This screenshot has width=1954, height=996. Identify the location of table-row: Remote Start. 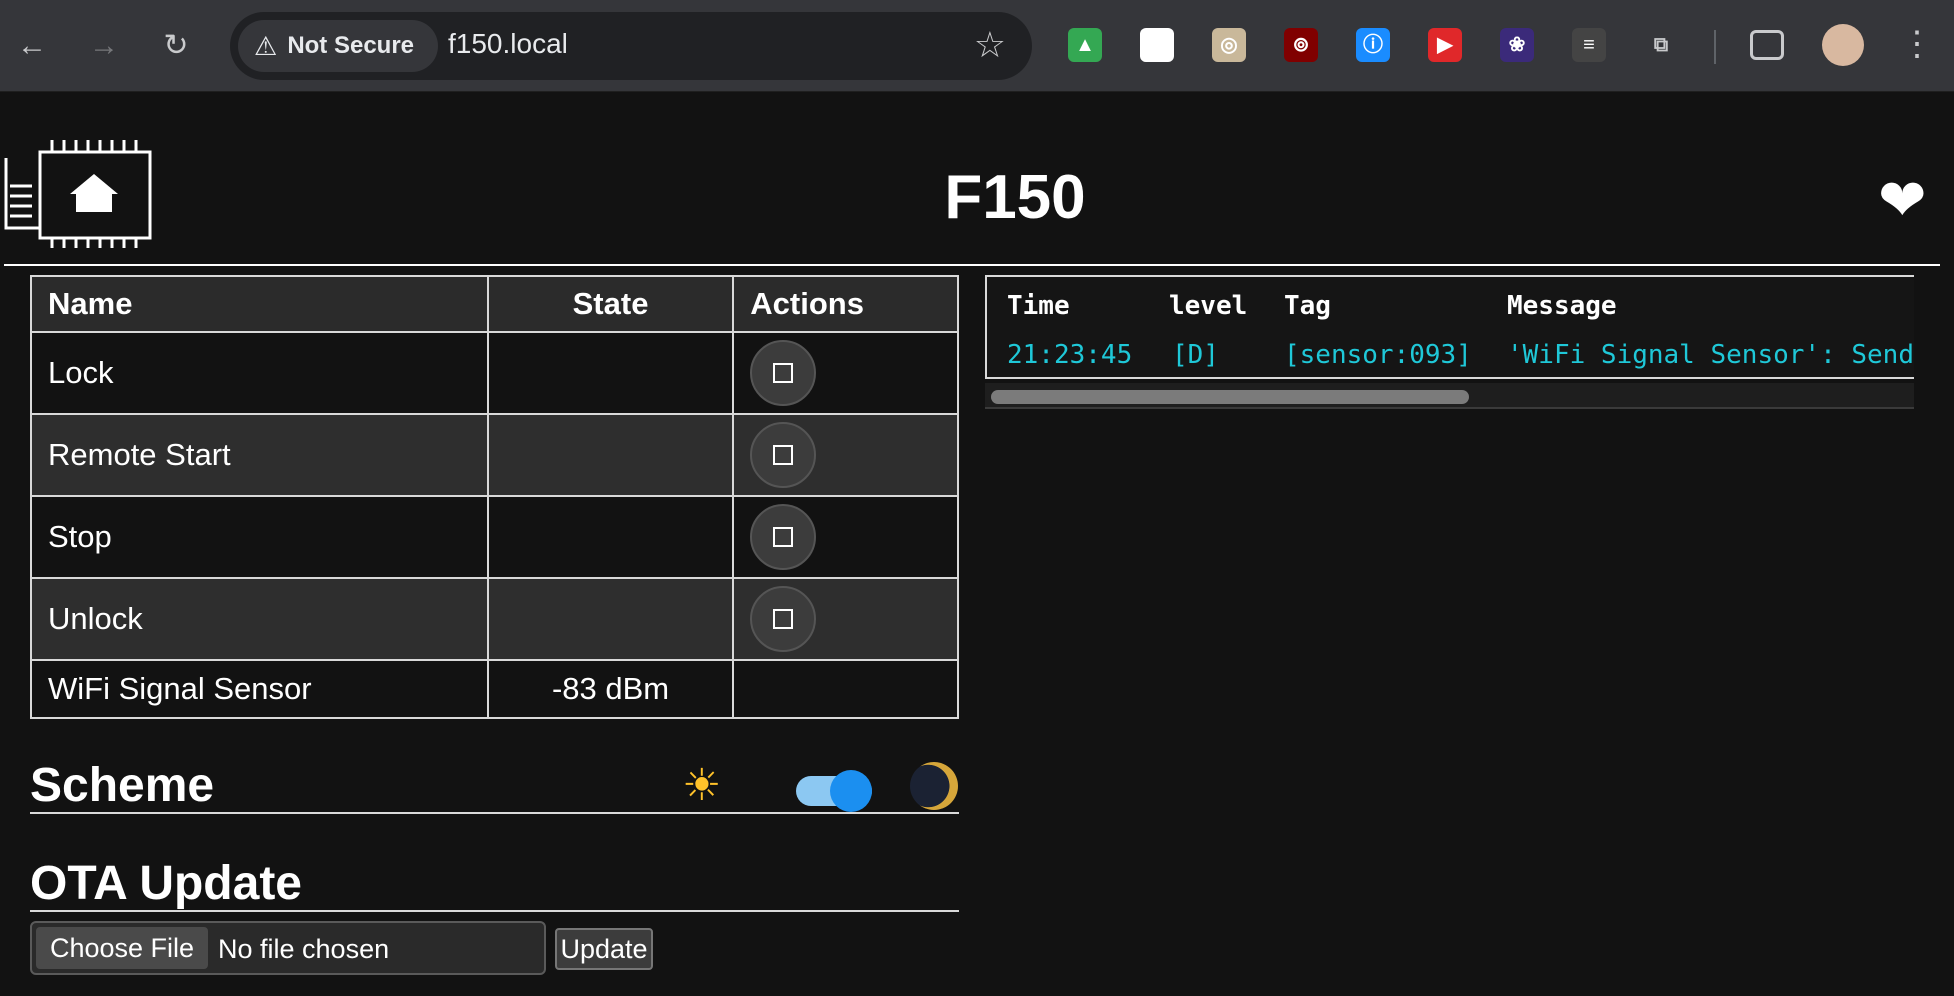
(494, 455).